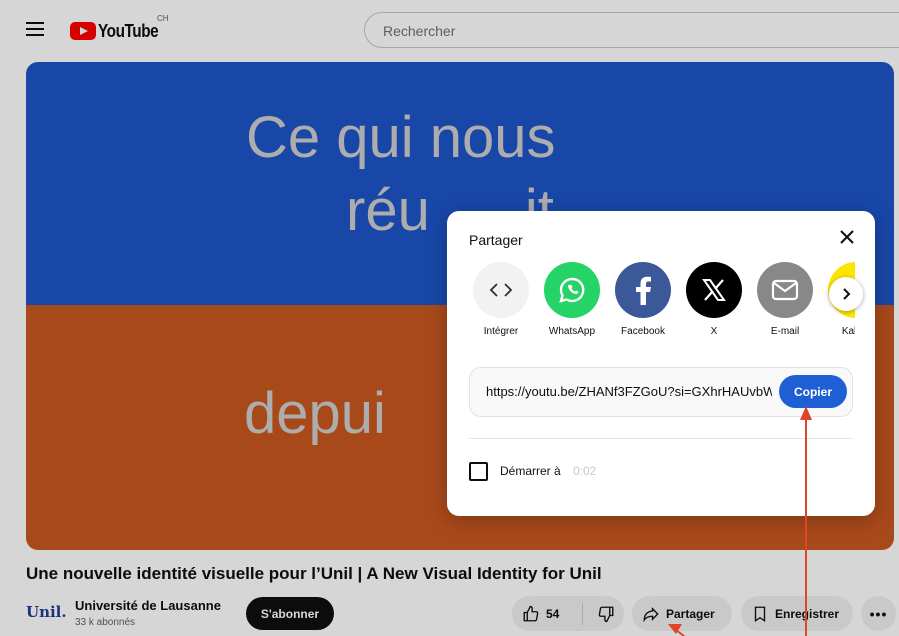 This screenshot has width=899, height=636. I want to click on start-at-label: Démarrer à, so click(530, 471).